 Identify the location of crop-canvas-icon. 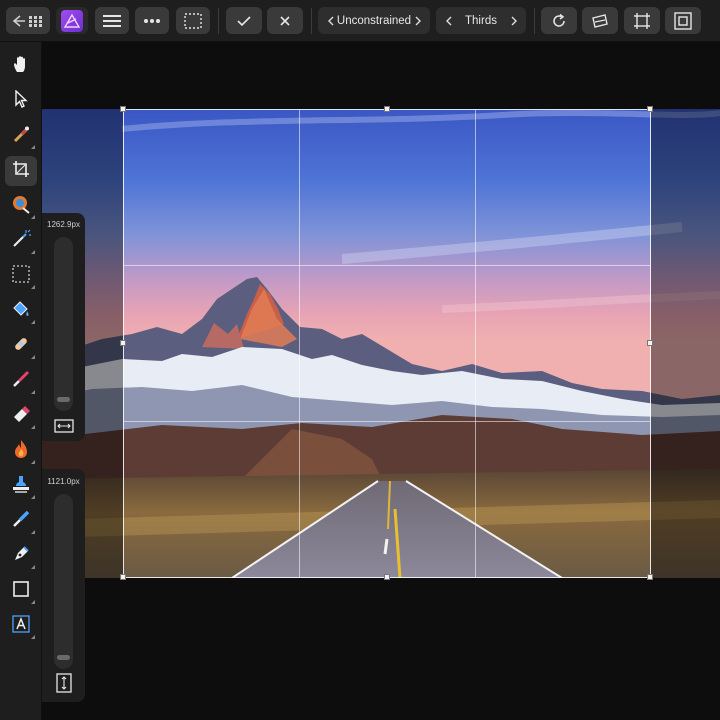
(642, 21).